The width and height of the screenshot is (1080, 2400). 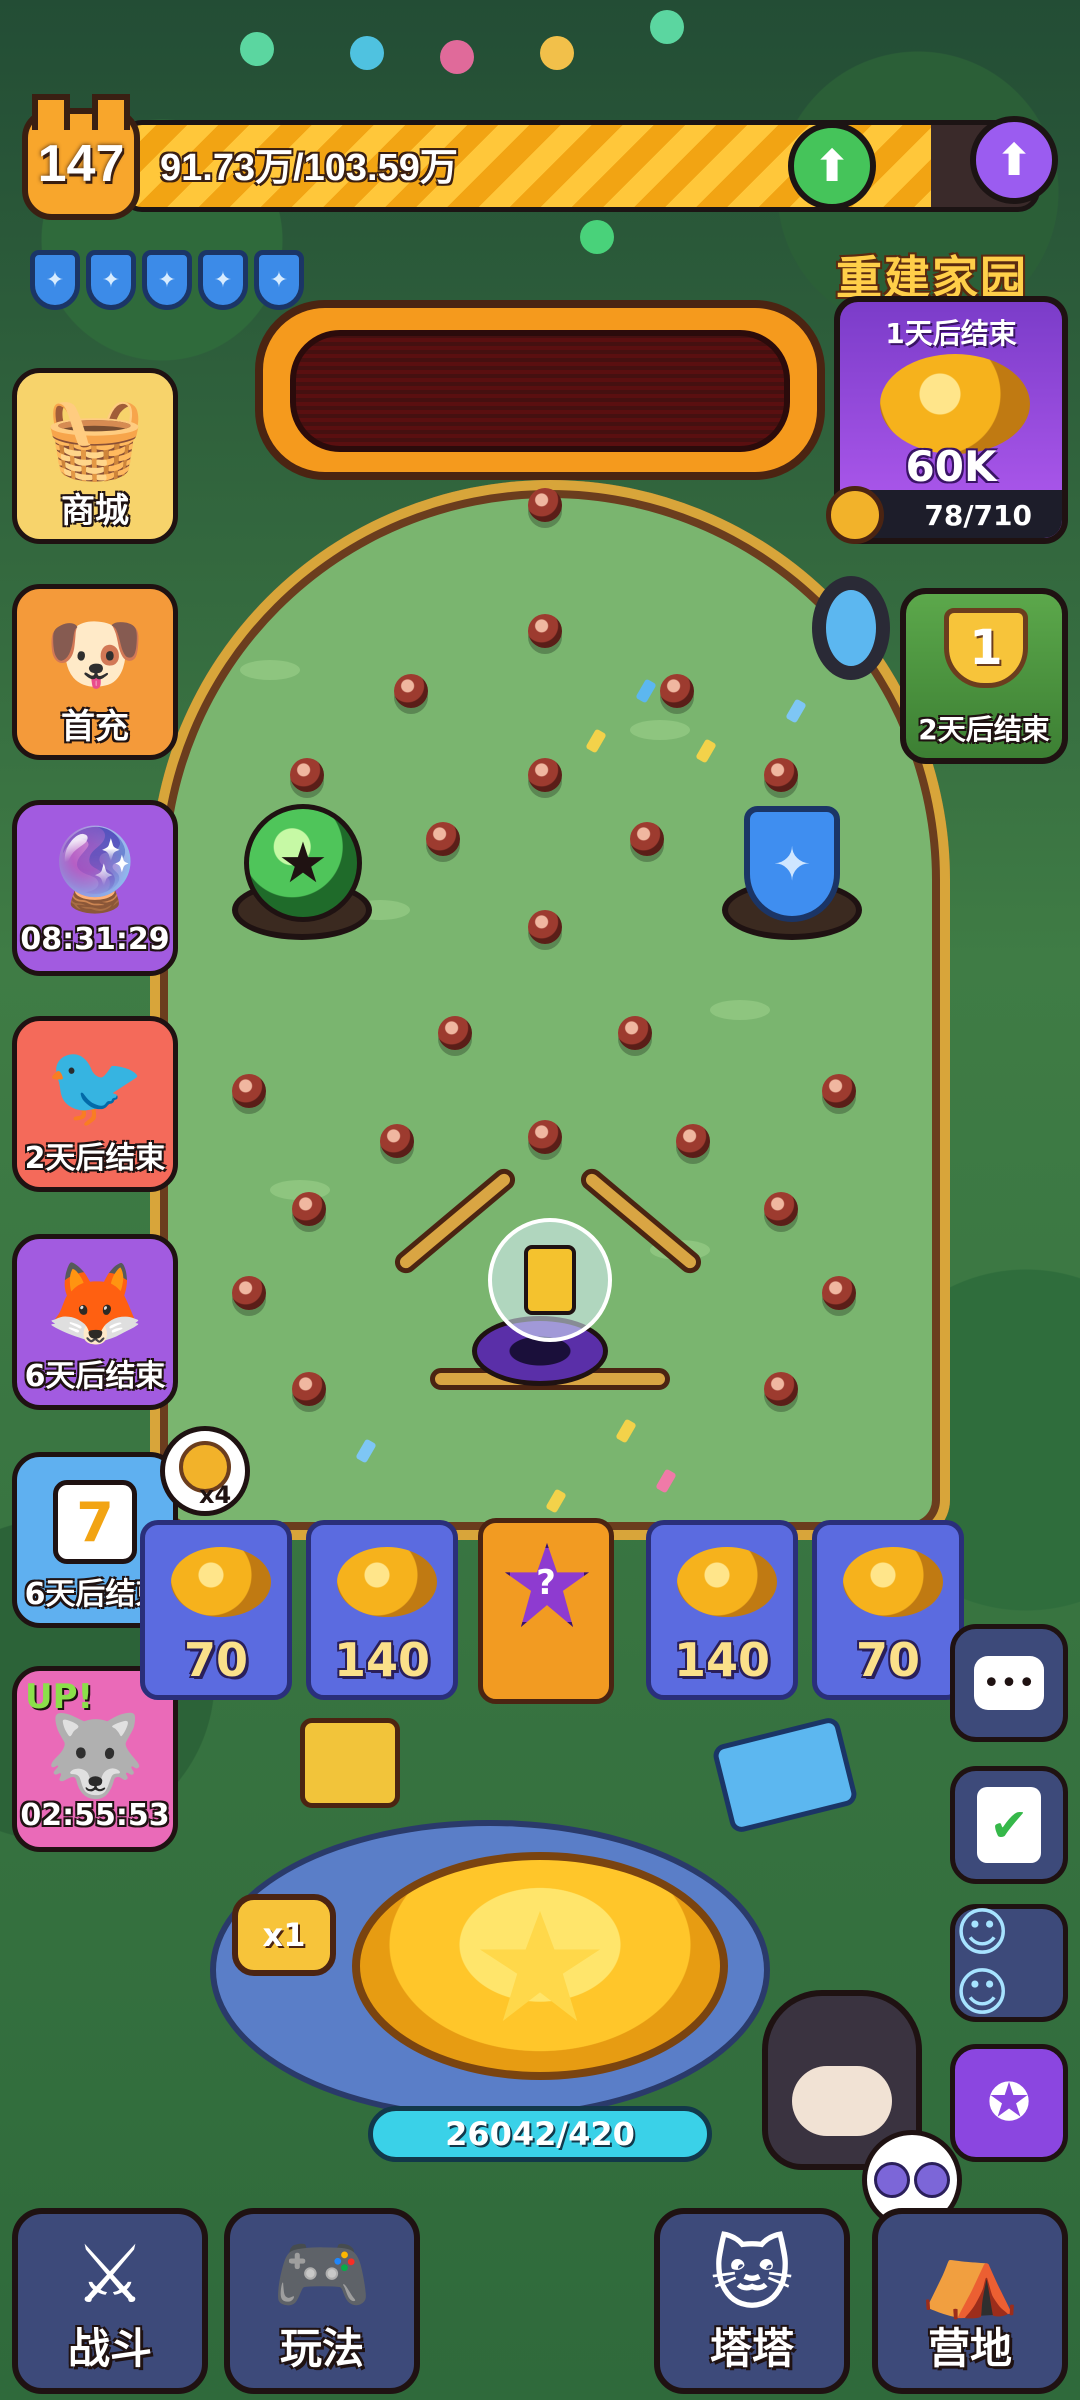 I want to click on friends-button: ☺☺, so click(x=1009, y=1963).